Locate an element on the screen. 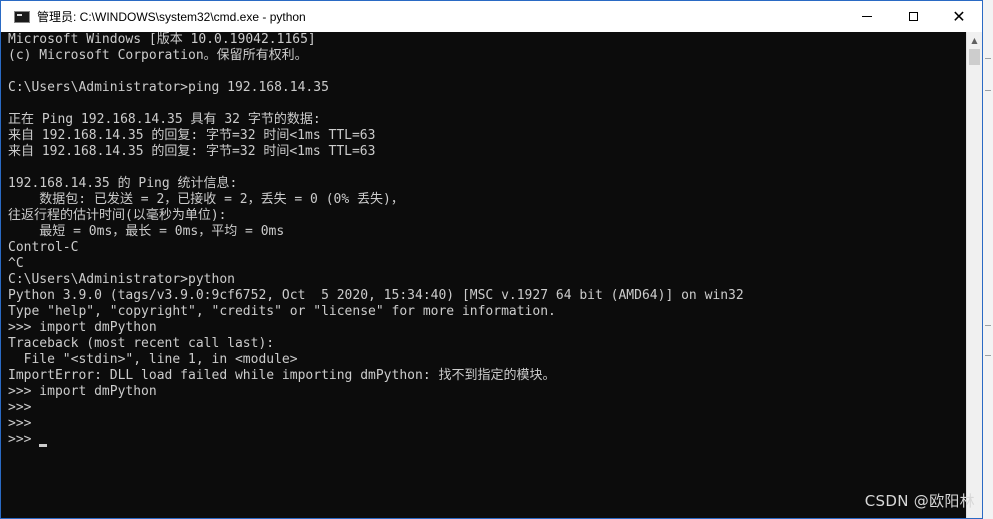 This screenshot has height=519, width=993. console-line: Microsoft Windows [版本 10.0.19042.1165] is located at coordinates (162, 39).